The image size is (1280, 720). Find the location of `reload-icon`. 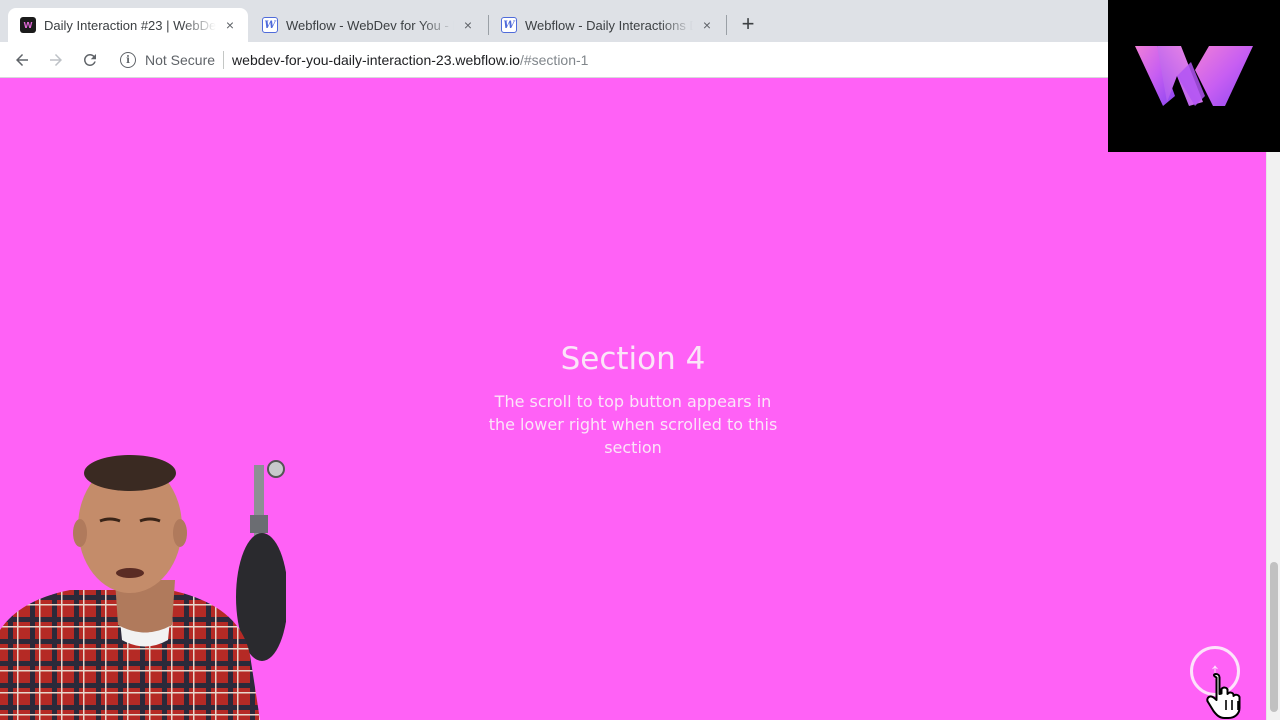

reload-icon is located at coordinates (89, 59).